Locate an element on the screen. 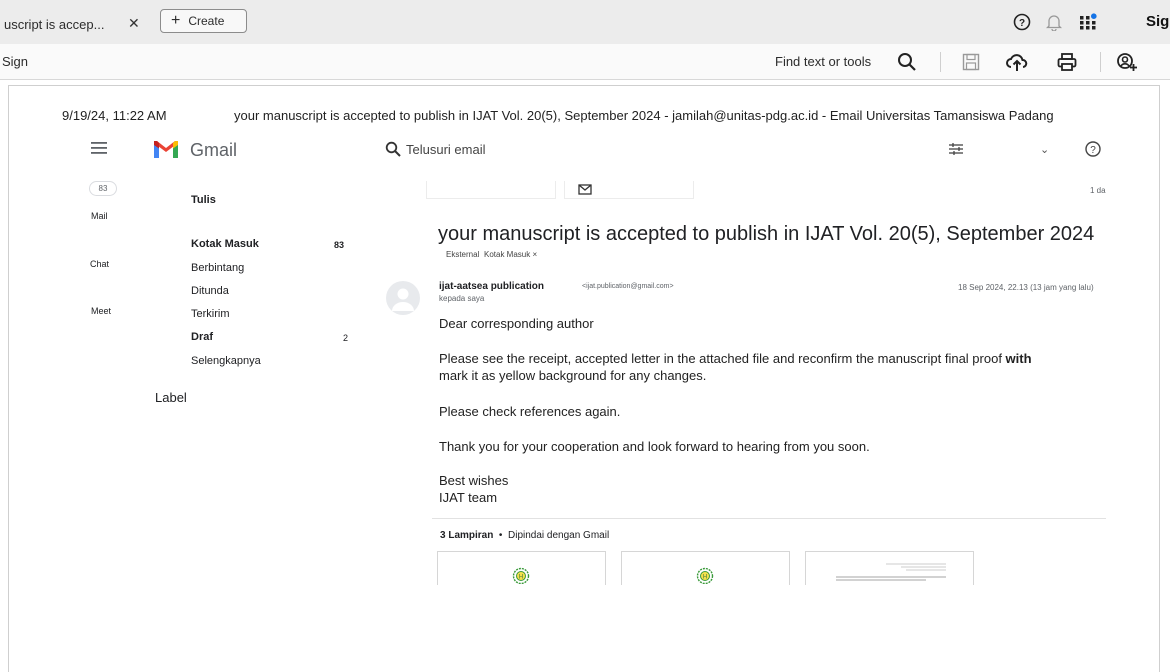 The height and width of the screenshot is (672, 1170). gmail-wordmark: Gmail is located at coordinates (214, 150).